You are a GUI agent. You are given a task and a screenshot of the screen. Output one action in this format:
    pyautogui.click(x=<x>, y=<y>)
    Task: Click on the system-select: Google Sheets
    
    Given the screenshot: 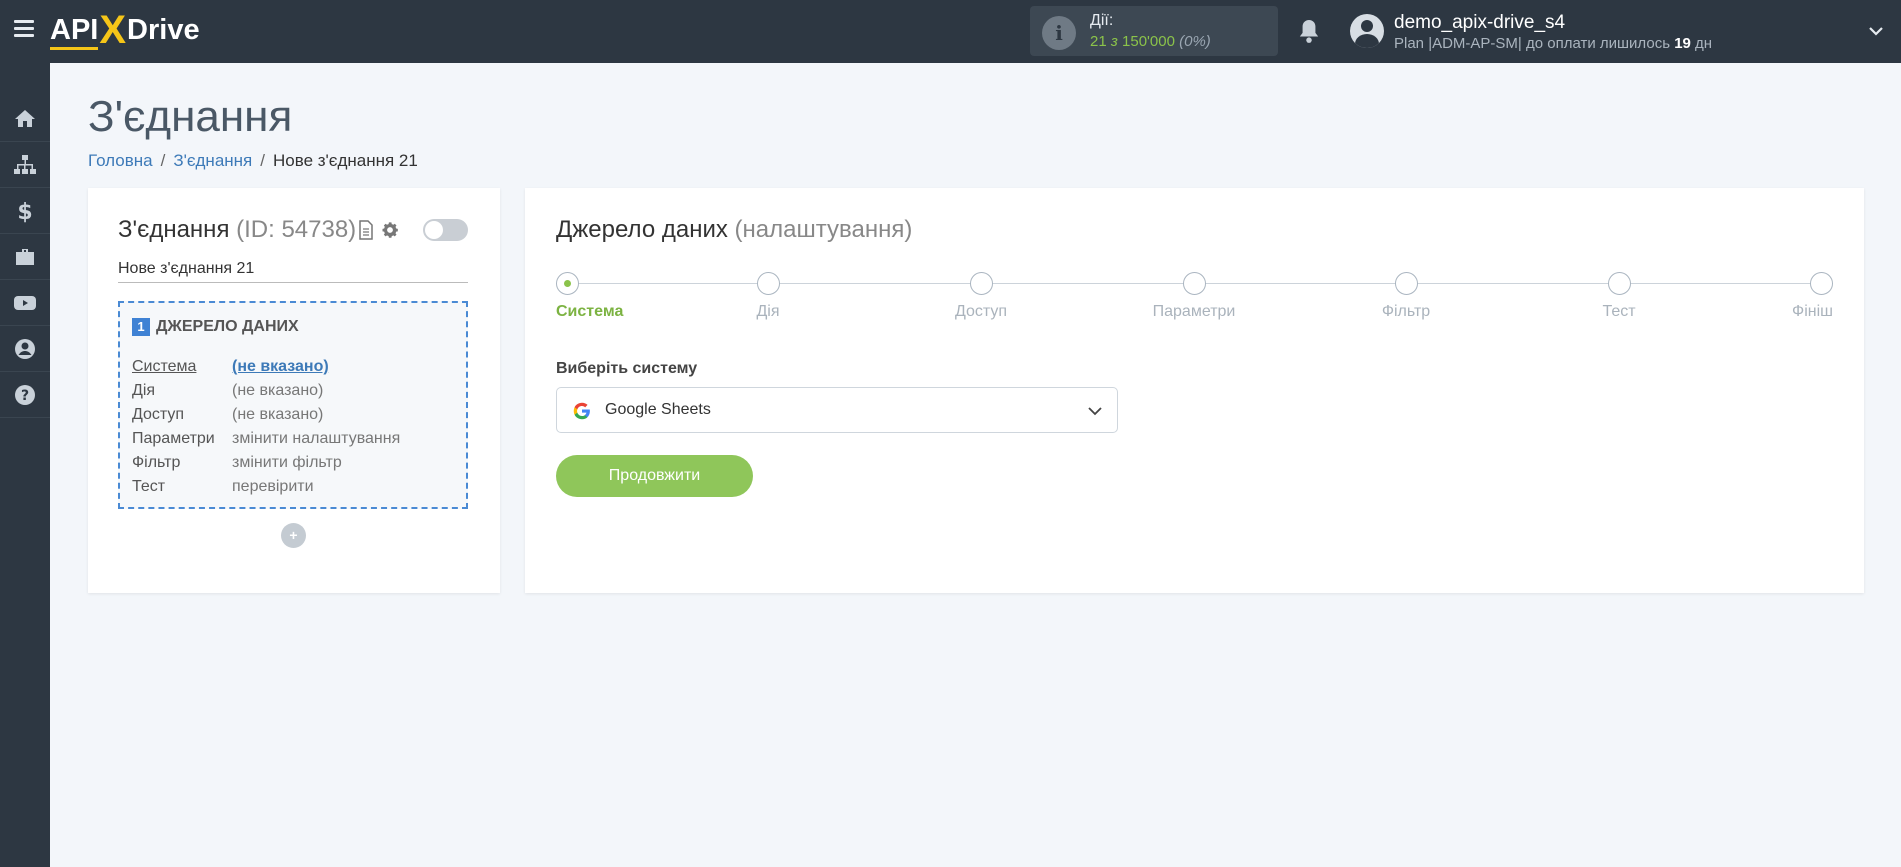 What is the action you would take?
    pyautogui.click(x=837, y=410)
    